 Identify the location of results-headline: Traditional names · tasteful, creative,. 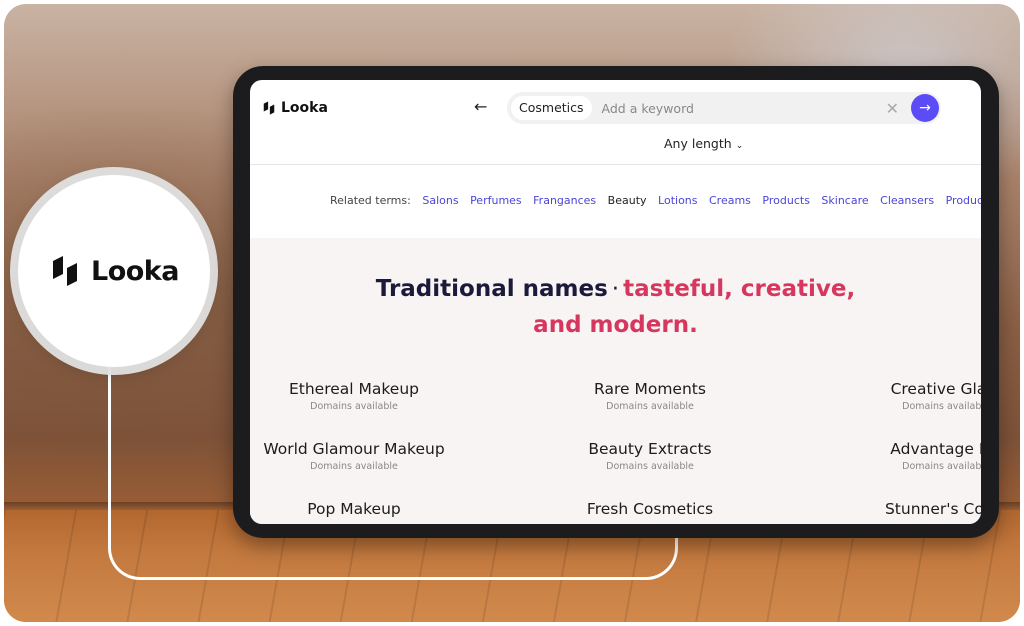
(615, 289).